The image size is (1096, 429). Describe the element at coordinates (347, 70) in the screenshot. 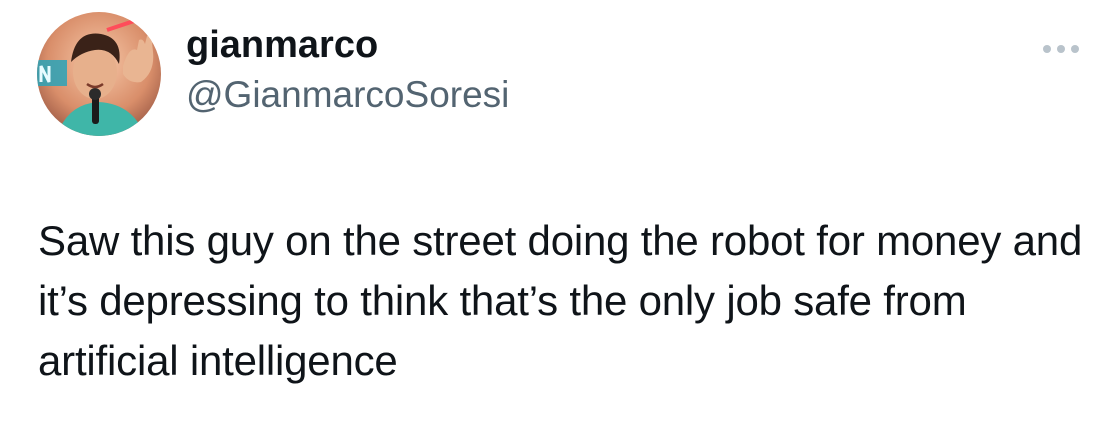

I see `author-info: gianmarco @GianmarcoSoresi` at that location.